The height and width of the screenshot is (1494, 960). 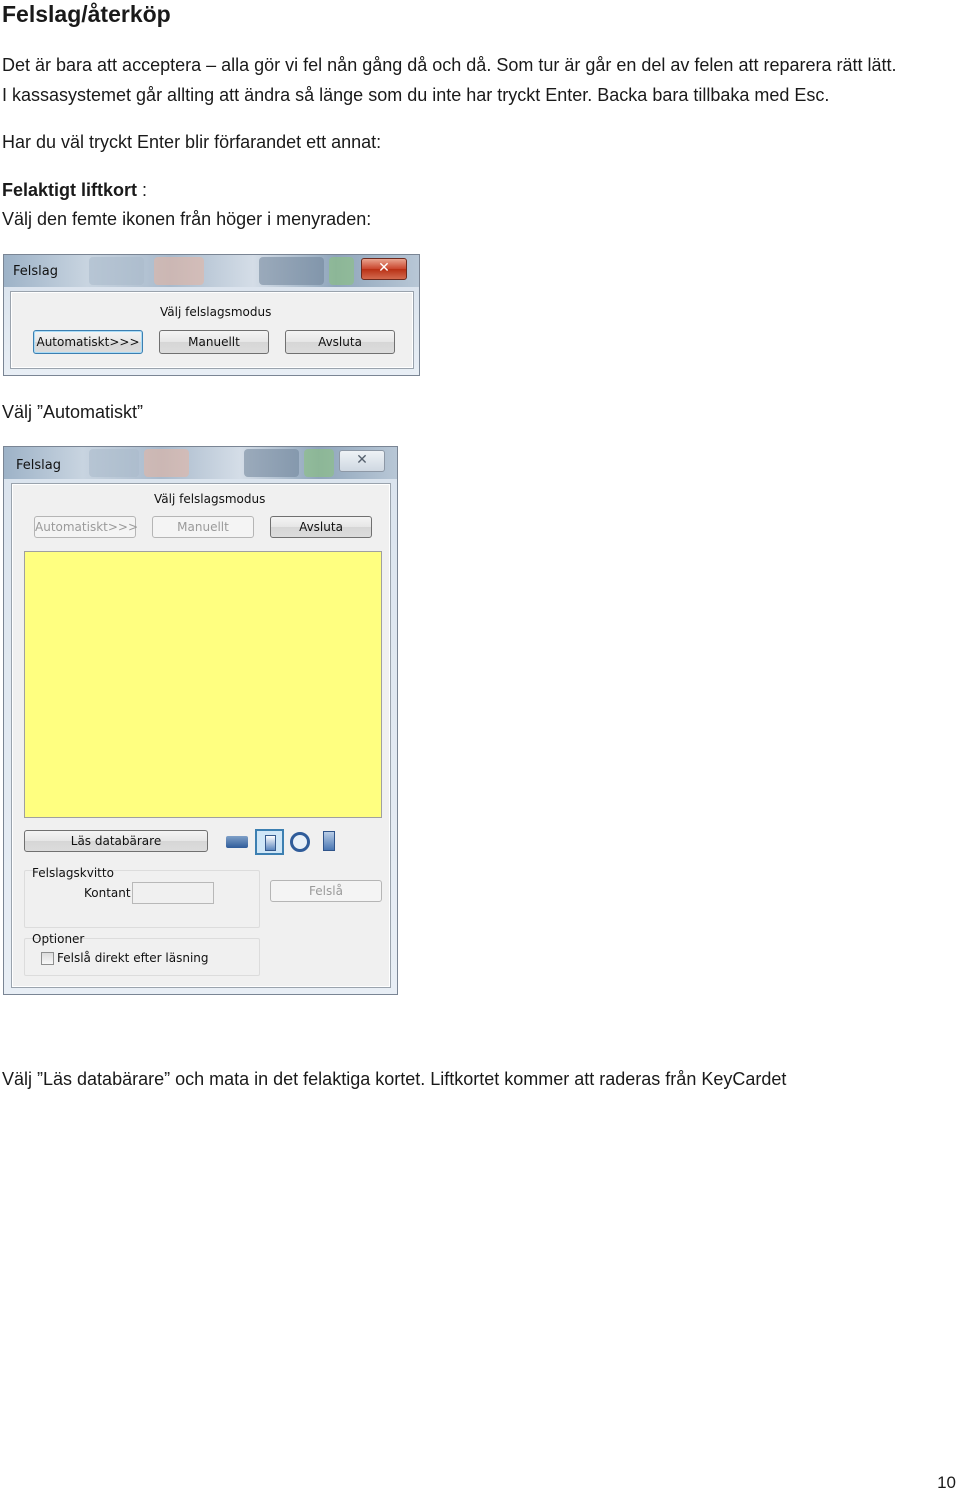 I want to click on section-title: Felaktigt liftkort :, so click(x=74, y=190).